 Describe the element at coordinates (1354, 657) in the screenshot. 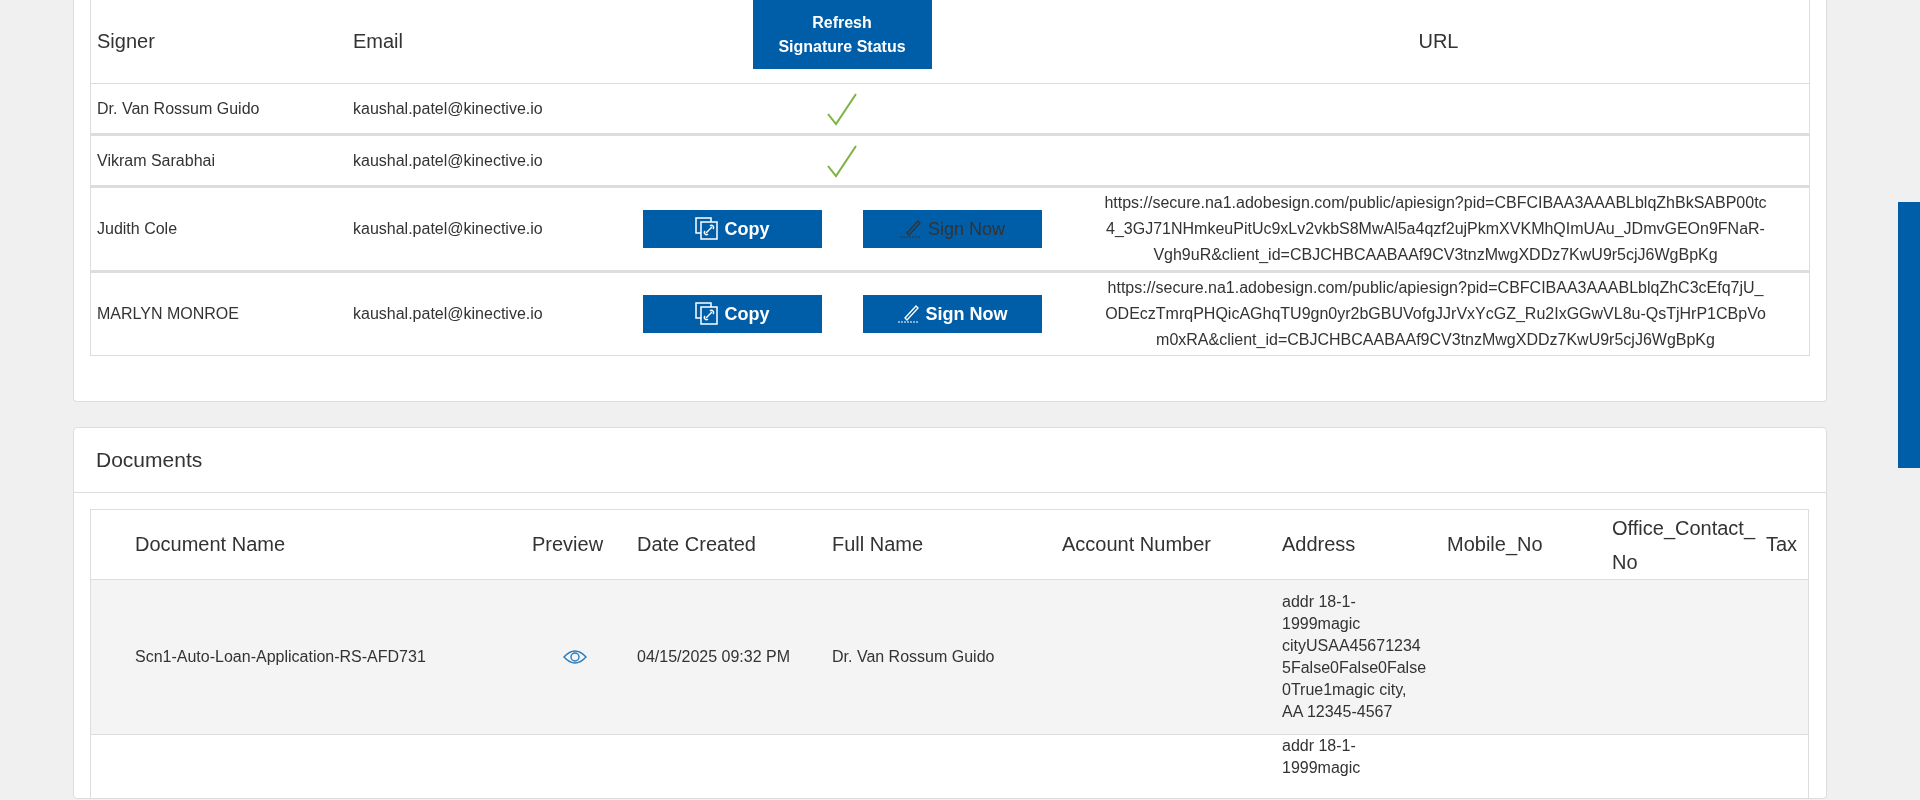

I see `address: addr 18-1-1999magic cityUSAA456712345False0False0False0True1magic city, AA 12345-4567` at that location.